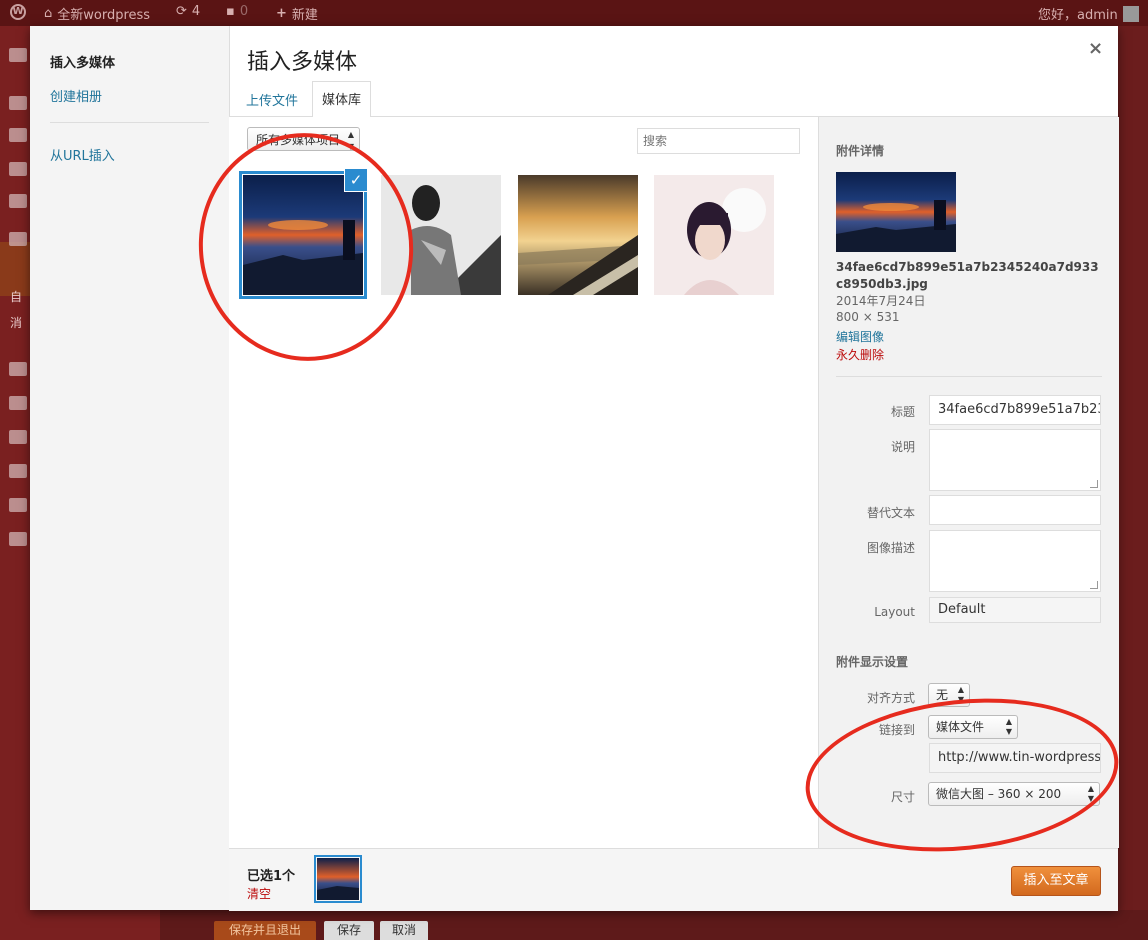 This screenshot has height=940, width=1148. Describe the element at coordinates (349, 930) in the screenshot. I see `save-button: 保存` at that location.